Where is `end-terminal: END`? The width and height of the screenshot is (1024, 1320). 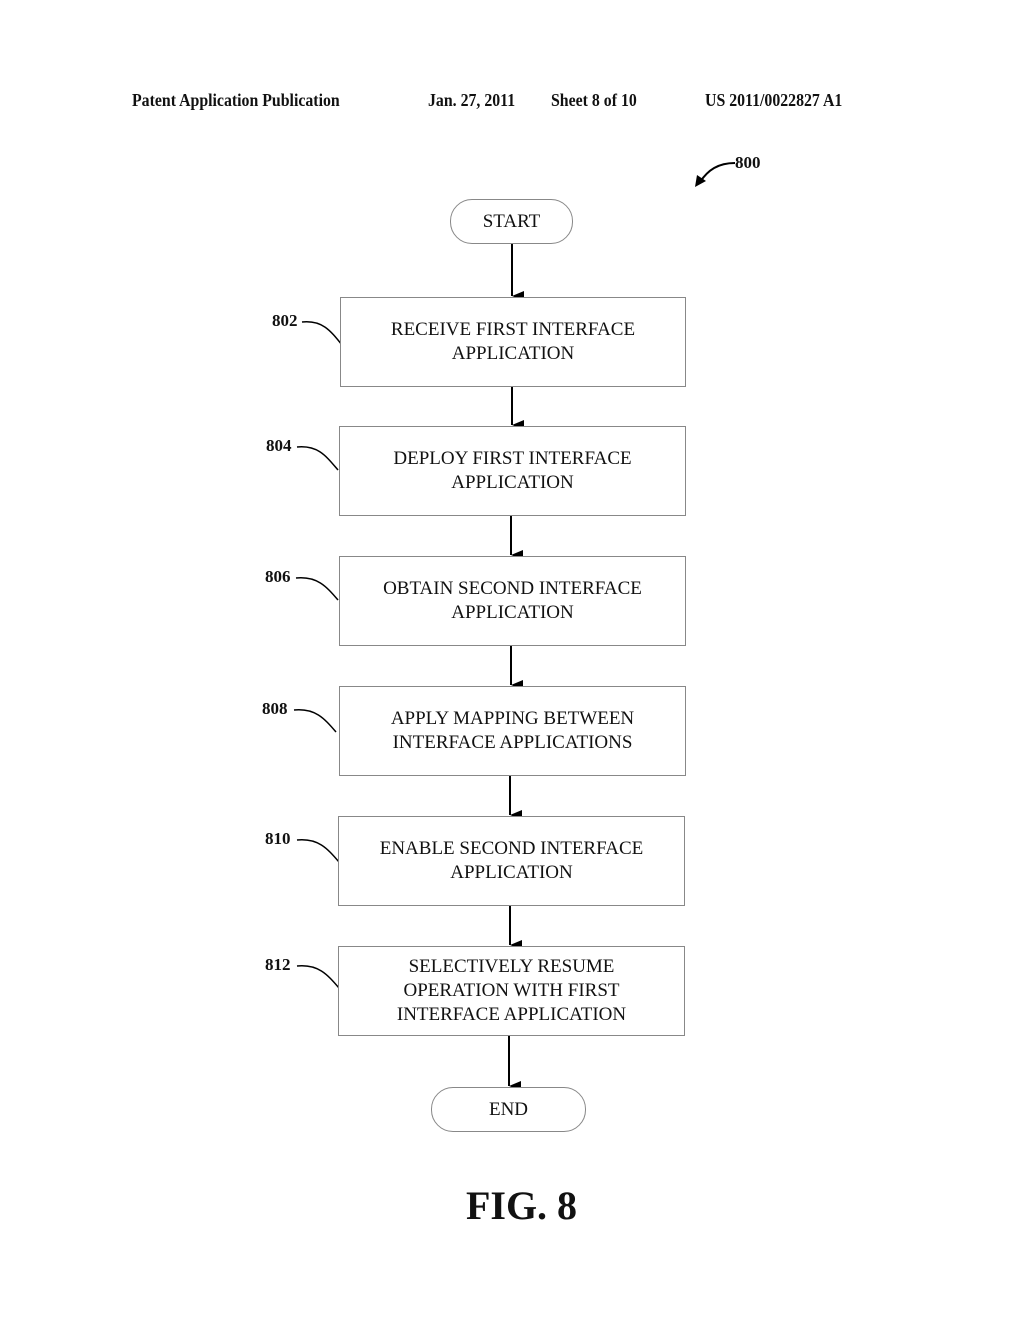 end-terminal: END is located at coordinates (508, 1109).